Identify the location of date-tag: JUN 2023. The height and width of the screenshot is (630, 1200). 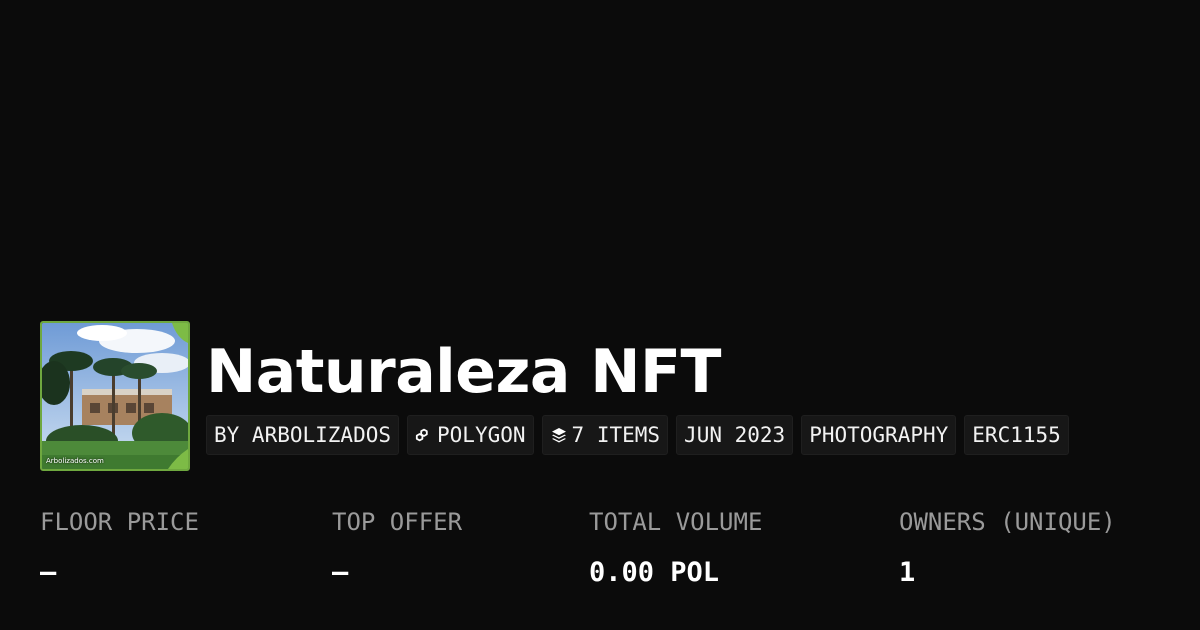
(735, 435).